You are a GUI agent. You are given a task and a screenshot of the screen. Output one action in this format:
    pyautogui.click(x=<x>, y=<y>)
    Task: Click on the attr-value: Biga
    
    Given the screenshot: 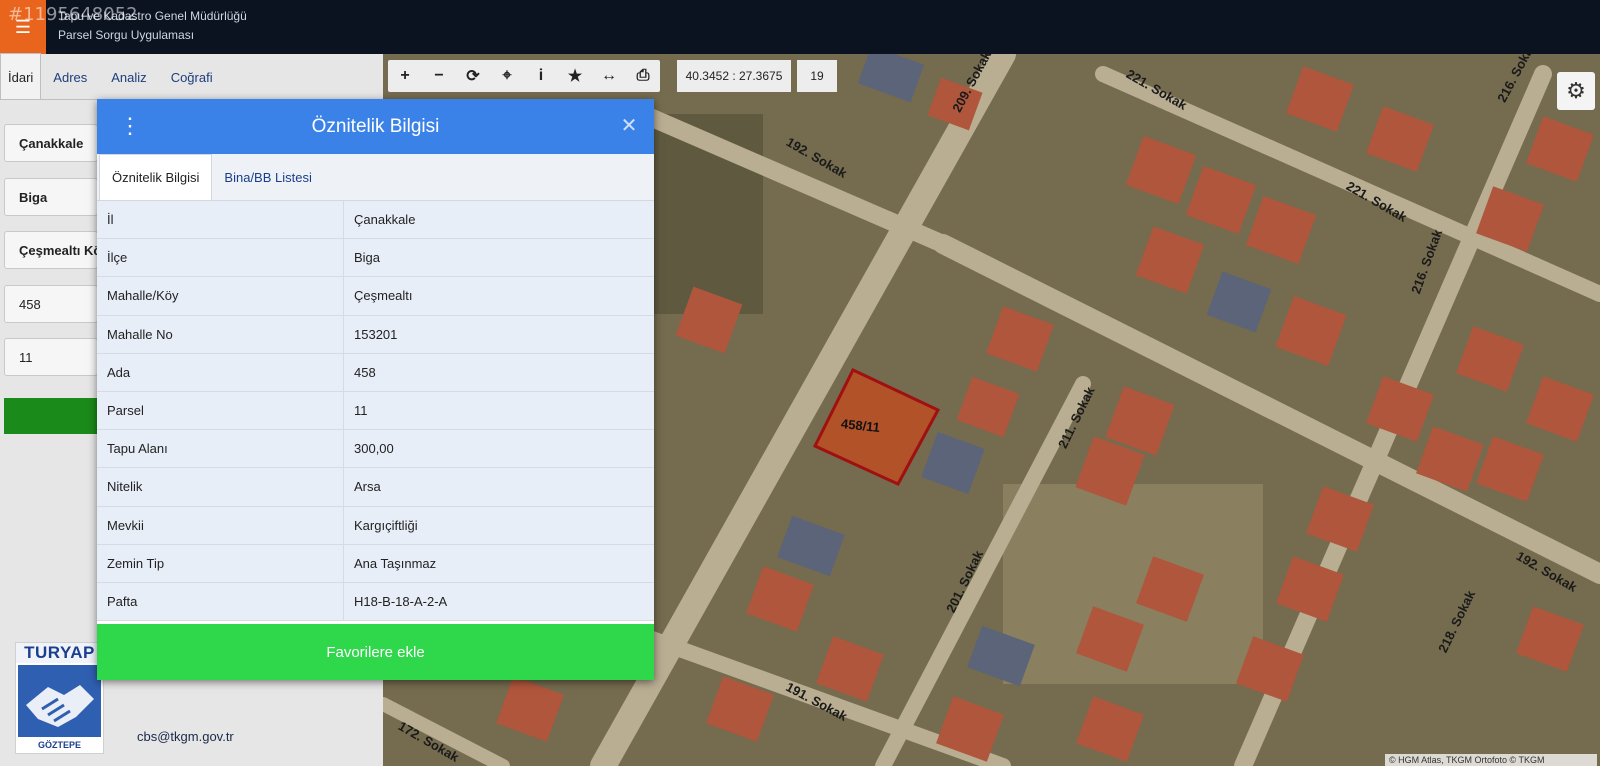 What is the action you would take?
    pyautogui.click(x=499, y=258)
    